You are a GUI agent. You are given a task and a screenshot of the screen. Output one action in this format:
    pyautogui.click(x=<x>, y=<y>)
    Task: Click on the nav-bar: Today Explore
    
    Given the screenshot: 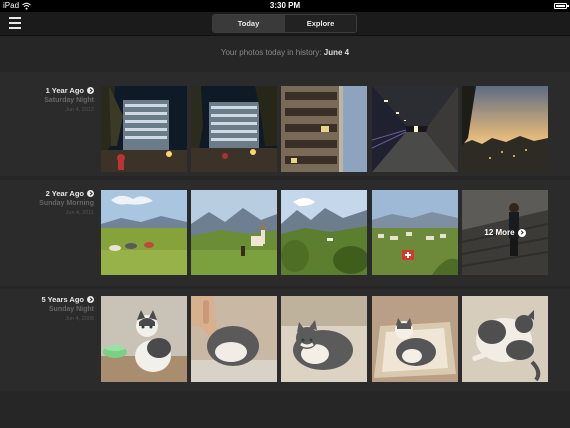 What is the action you would take?
    pyautogui.click(x=285, y=24)
    